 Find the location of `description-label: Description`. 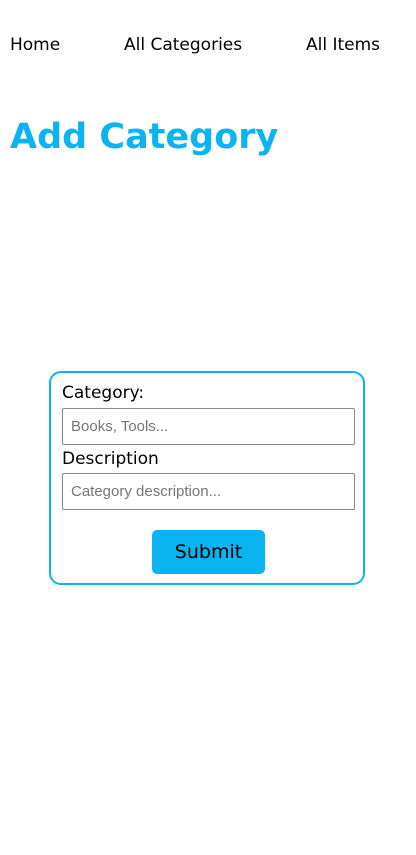

description-label: Description is located at coordinates (110, 459).